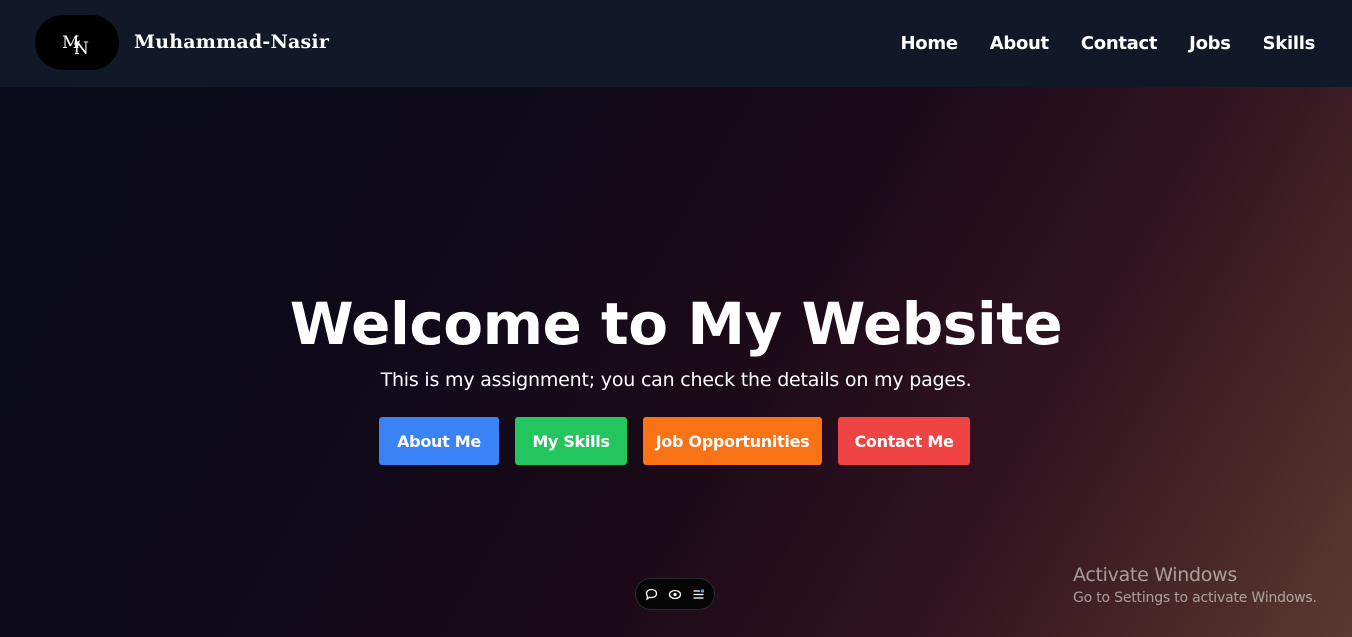  I want to click on logo: M N, so click(77, 42).